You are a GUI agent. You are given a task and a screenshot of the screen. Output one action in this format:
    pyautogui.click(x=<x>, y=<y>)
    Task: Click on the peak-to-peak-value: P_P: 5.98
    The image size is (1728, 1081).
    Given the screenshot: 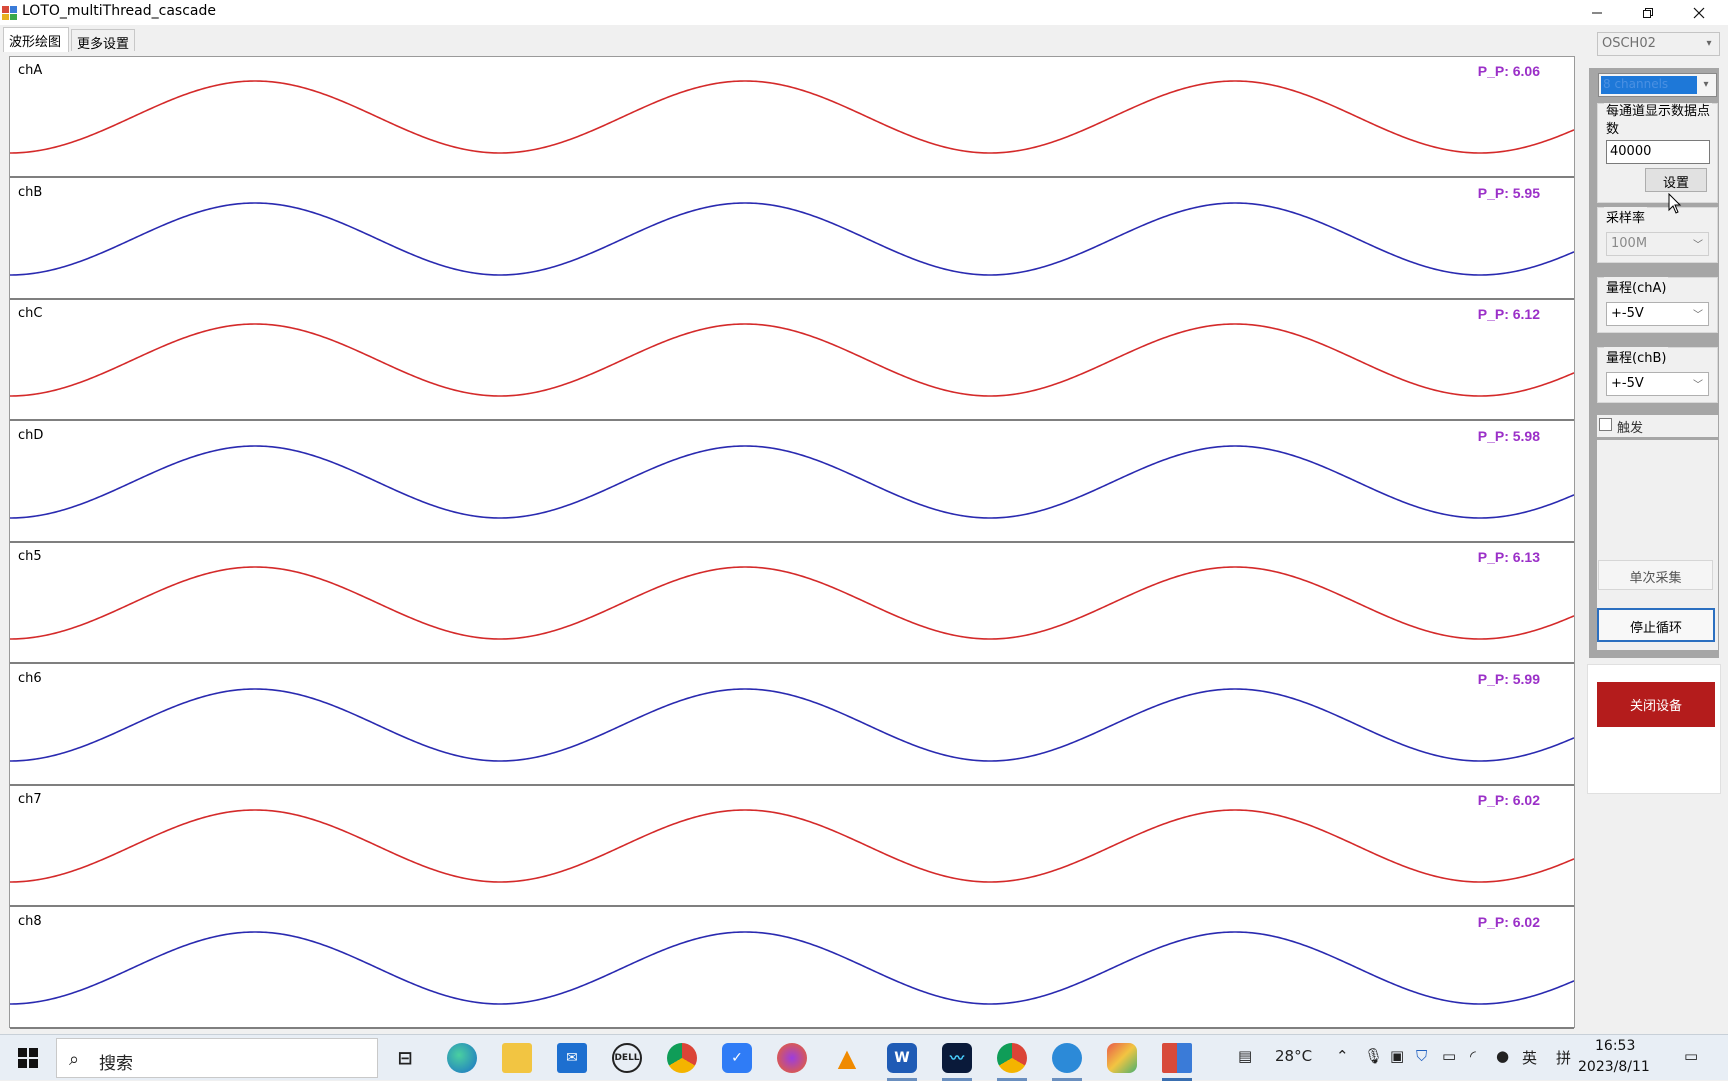 What is the action you would take?
    pyautogui.click(x=1508, y=436)
    